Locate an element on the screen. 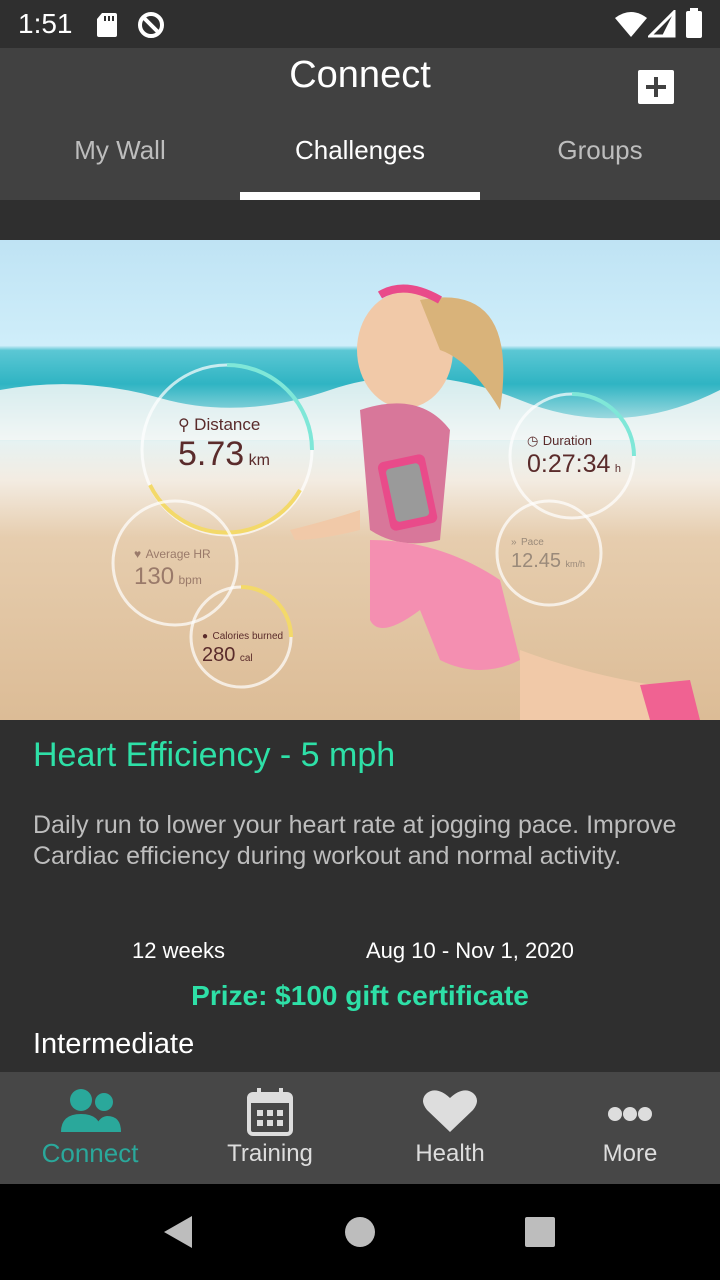  add-button is located at coordinates (656, 87).